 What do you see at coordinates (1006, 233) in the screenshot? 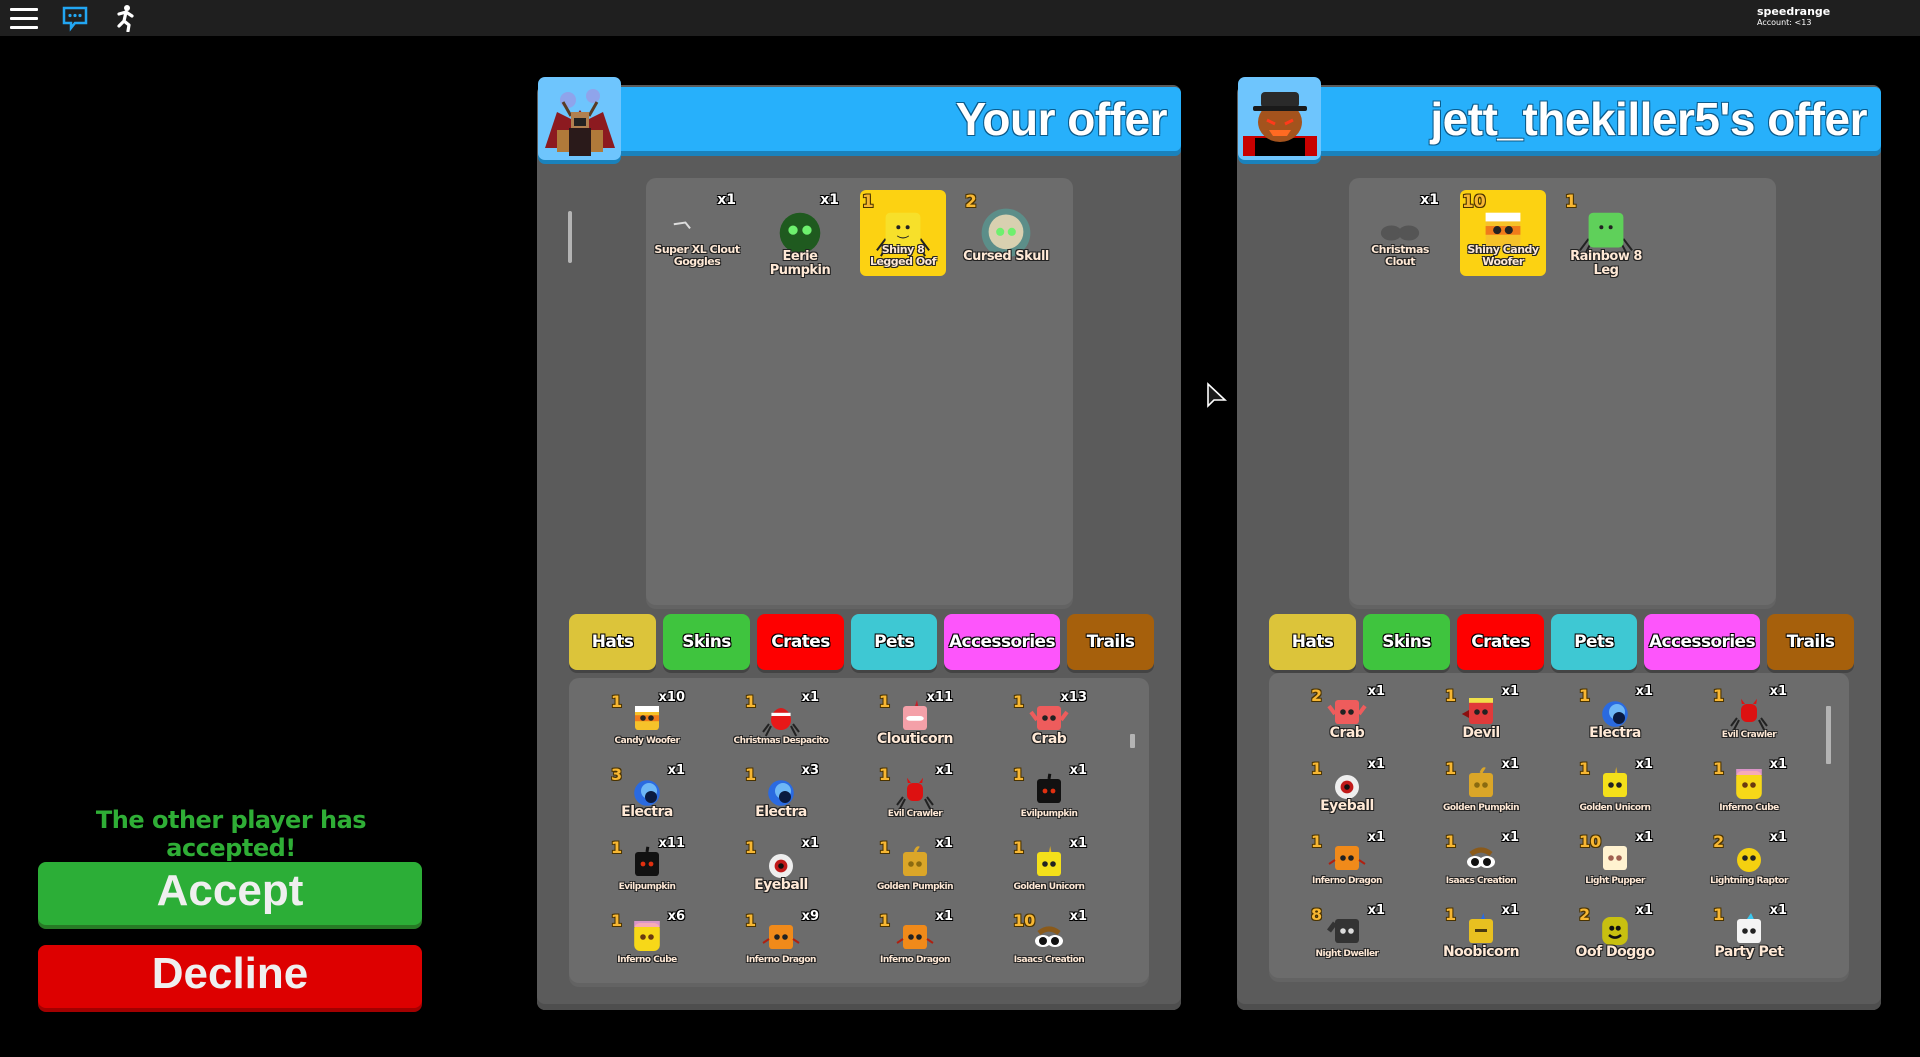
I see `offered-item: 2 Cursed Skull` at bounding box center [1006, 233].